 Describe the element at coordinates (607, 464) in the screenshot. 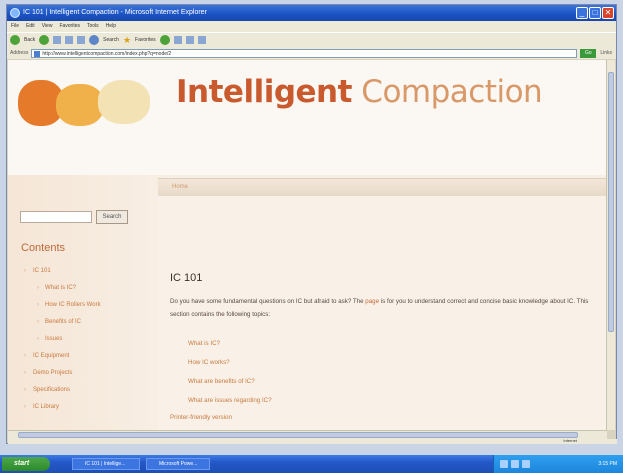

I see `clock: 3:15 PM` at that location.